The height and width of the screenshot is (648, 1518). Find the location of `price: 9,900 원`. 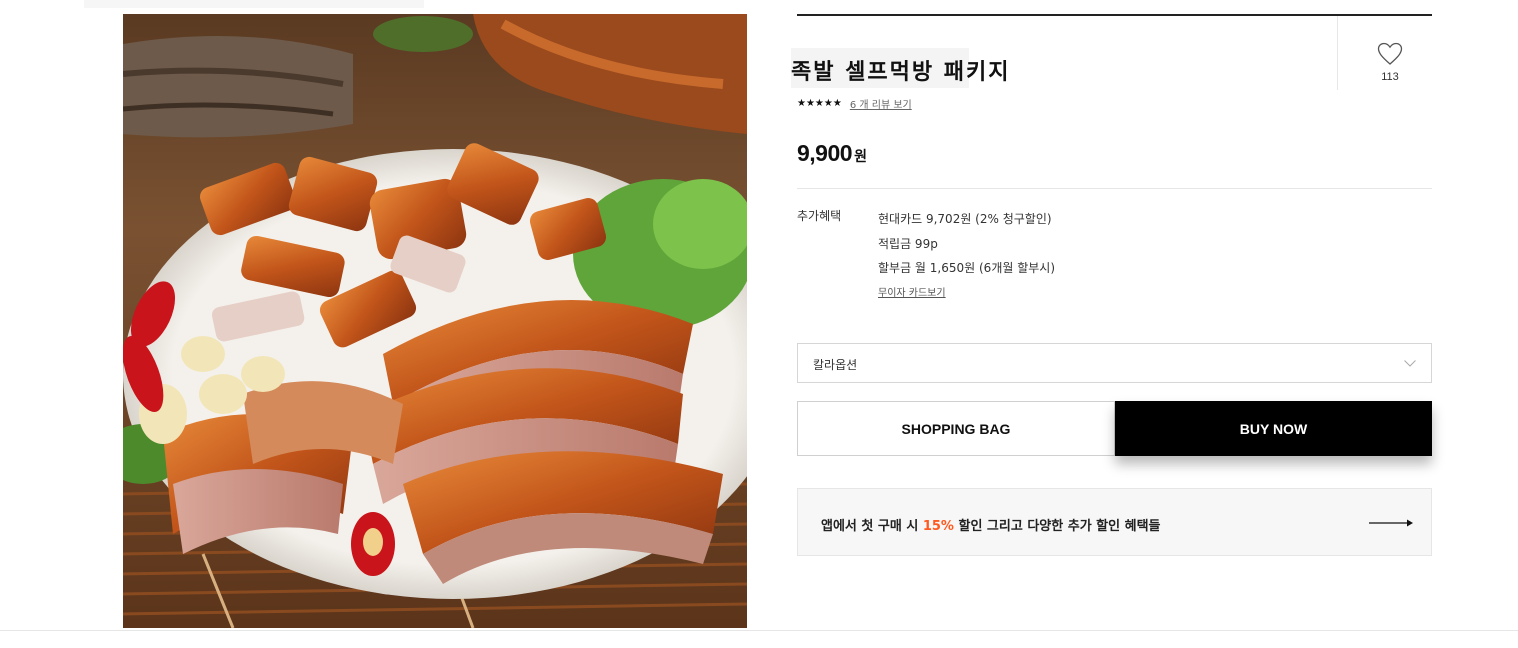

price: 9,900 원 is located at coordinates (832, 153).